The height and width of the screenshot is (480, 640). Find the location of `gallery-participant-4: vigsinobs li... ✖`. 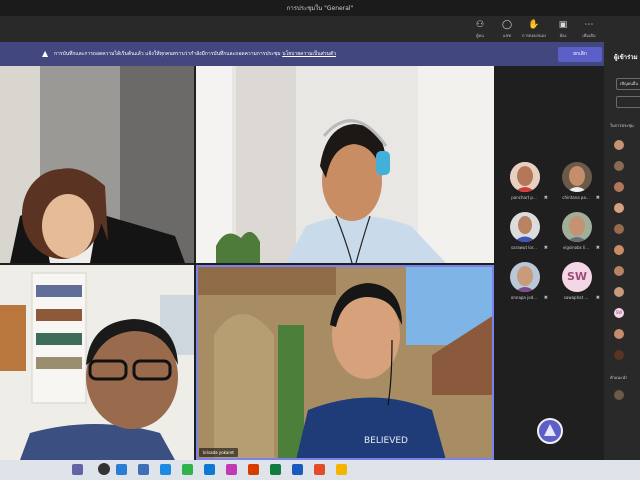

gallery-participant-4: vigsinobs li... ✖ is located at coordinates (576, 236).